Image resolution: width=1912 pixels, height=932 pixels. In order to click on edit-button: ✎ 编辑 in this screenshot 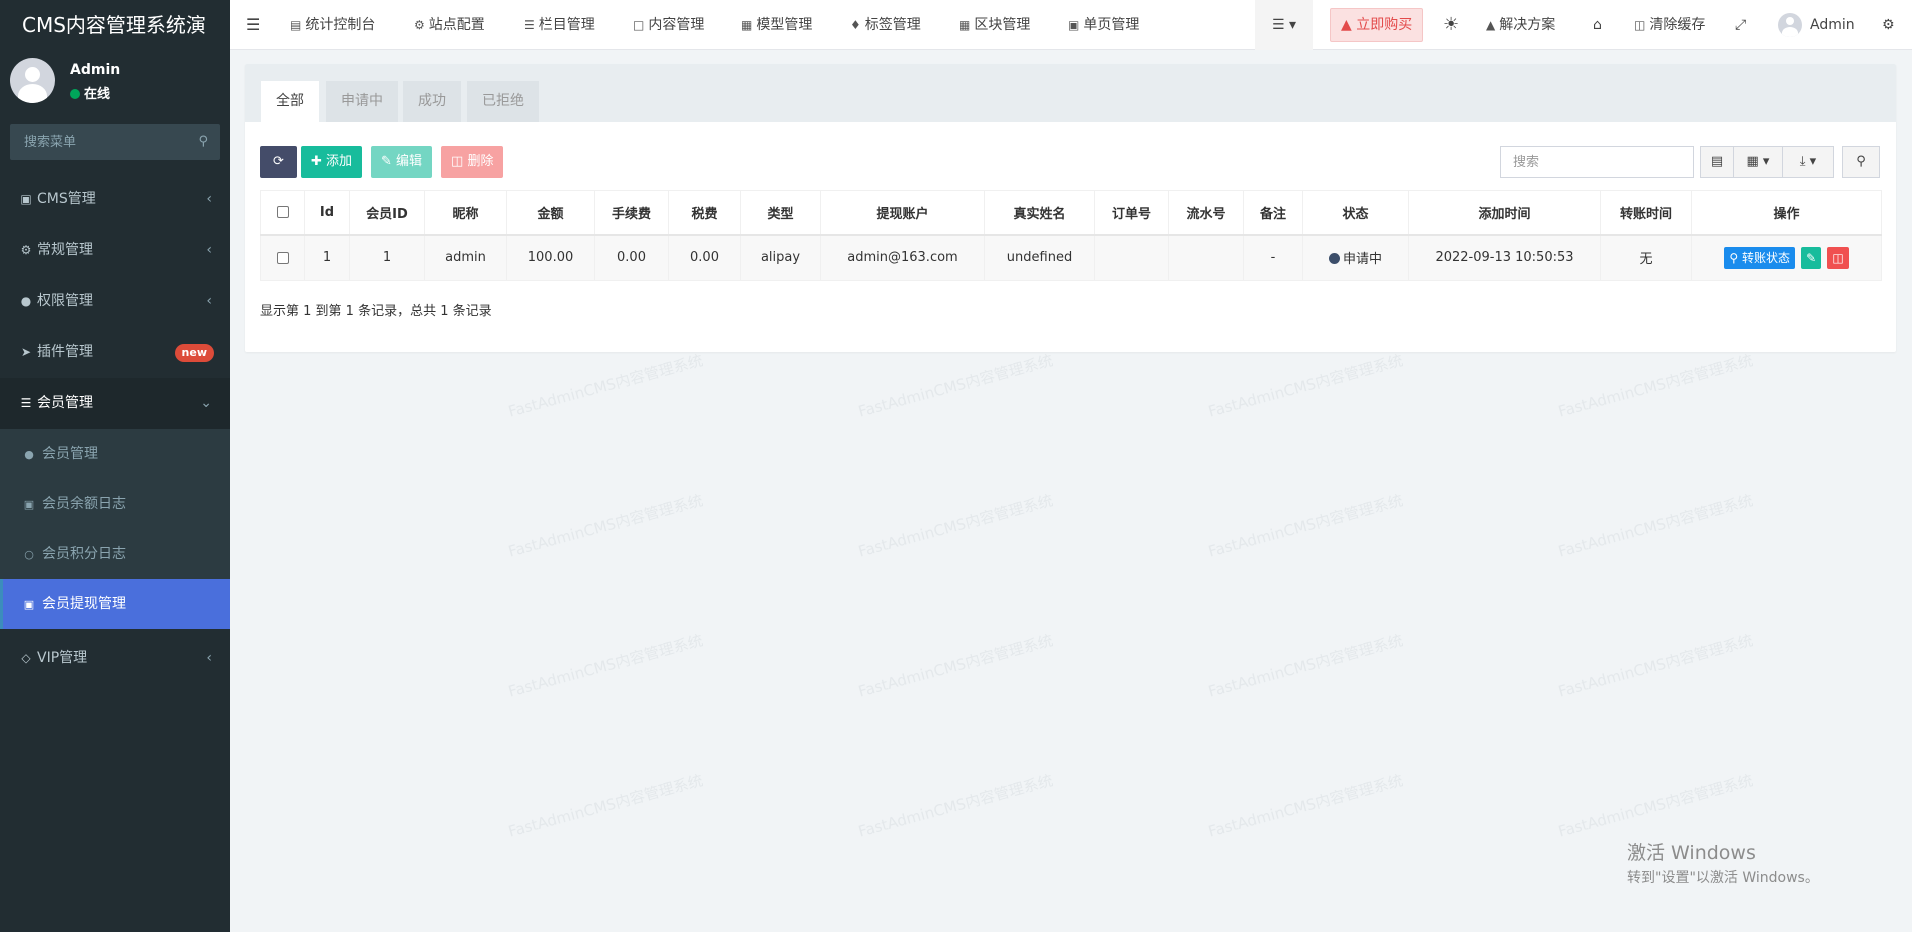, I will do `click(402, 162)`.